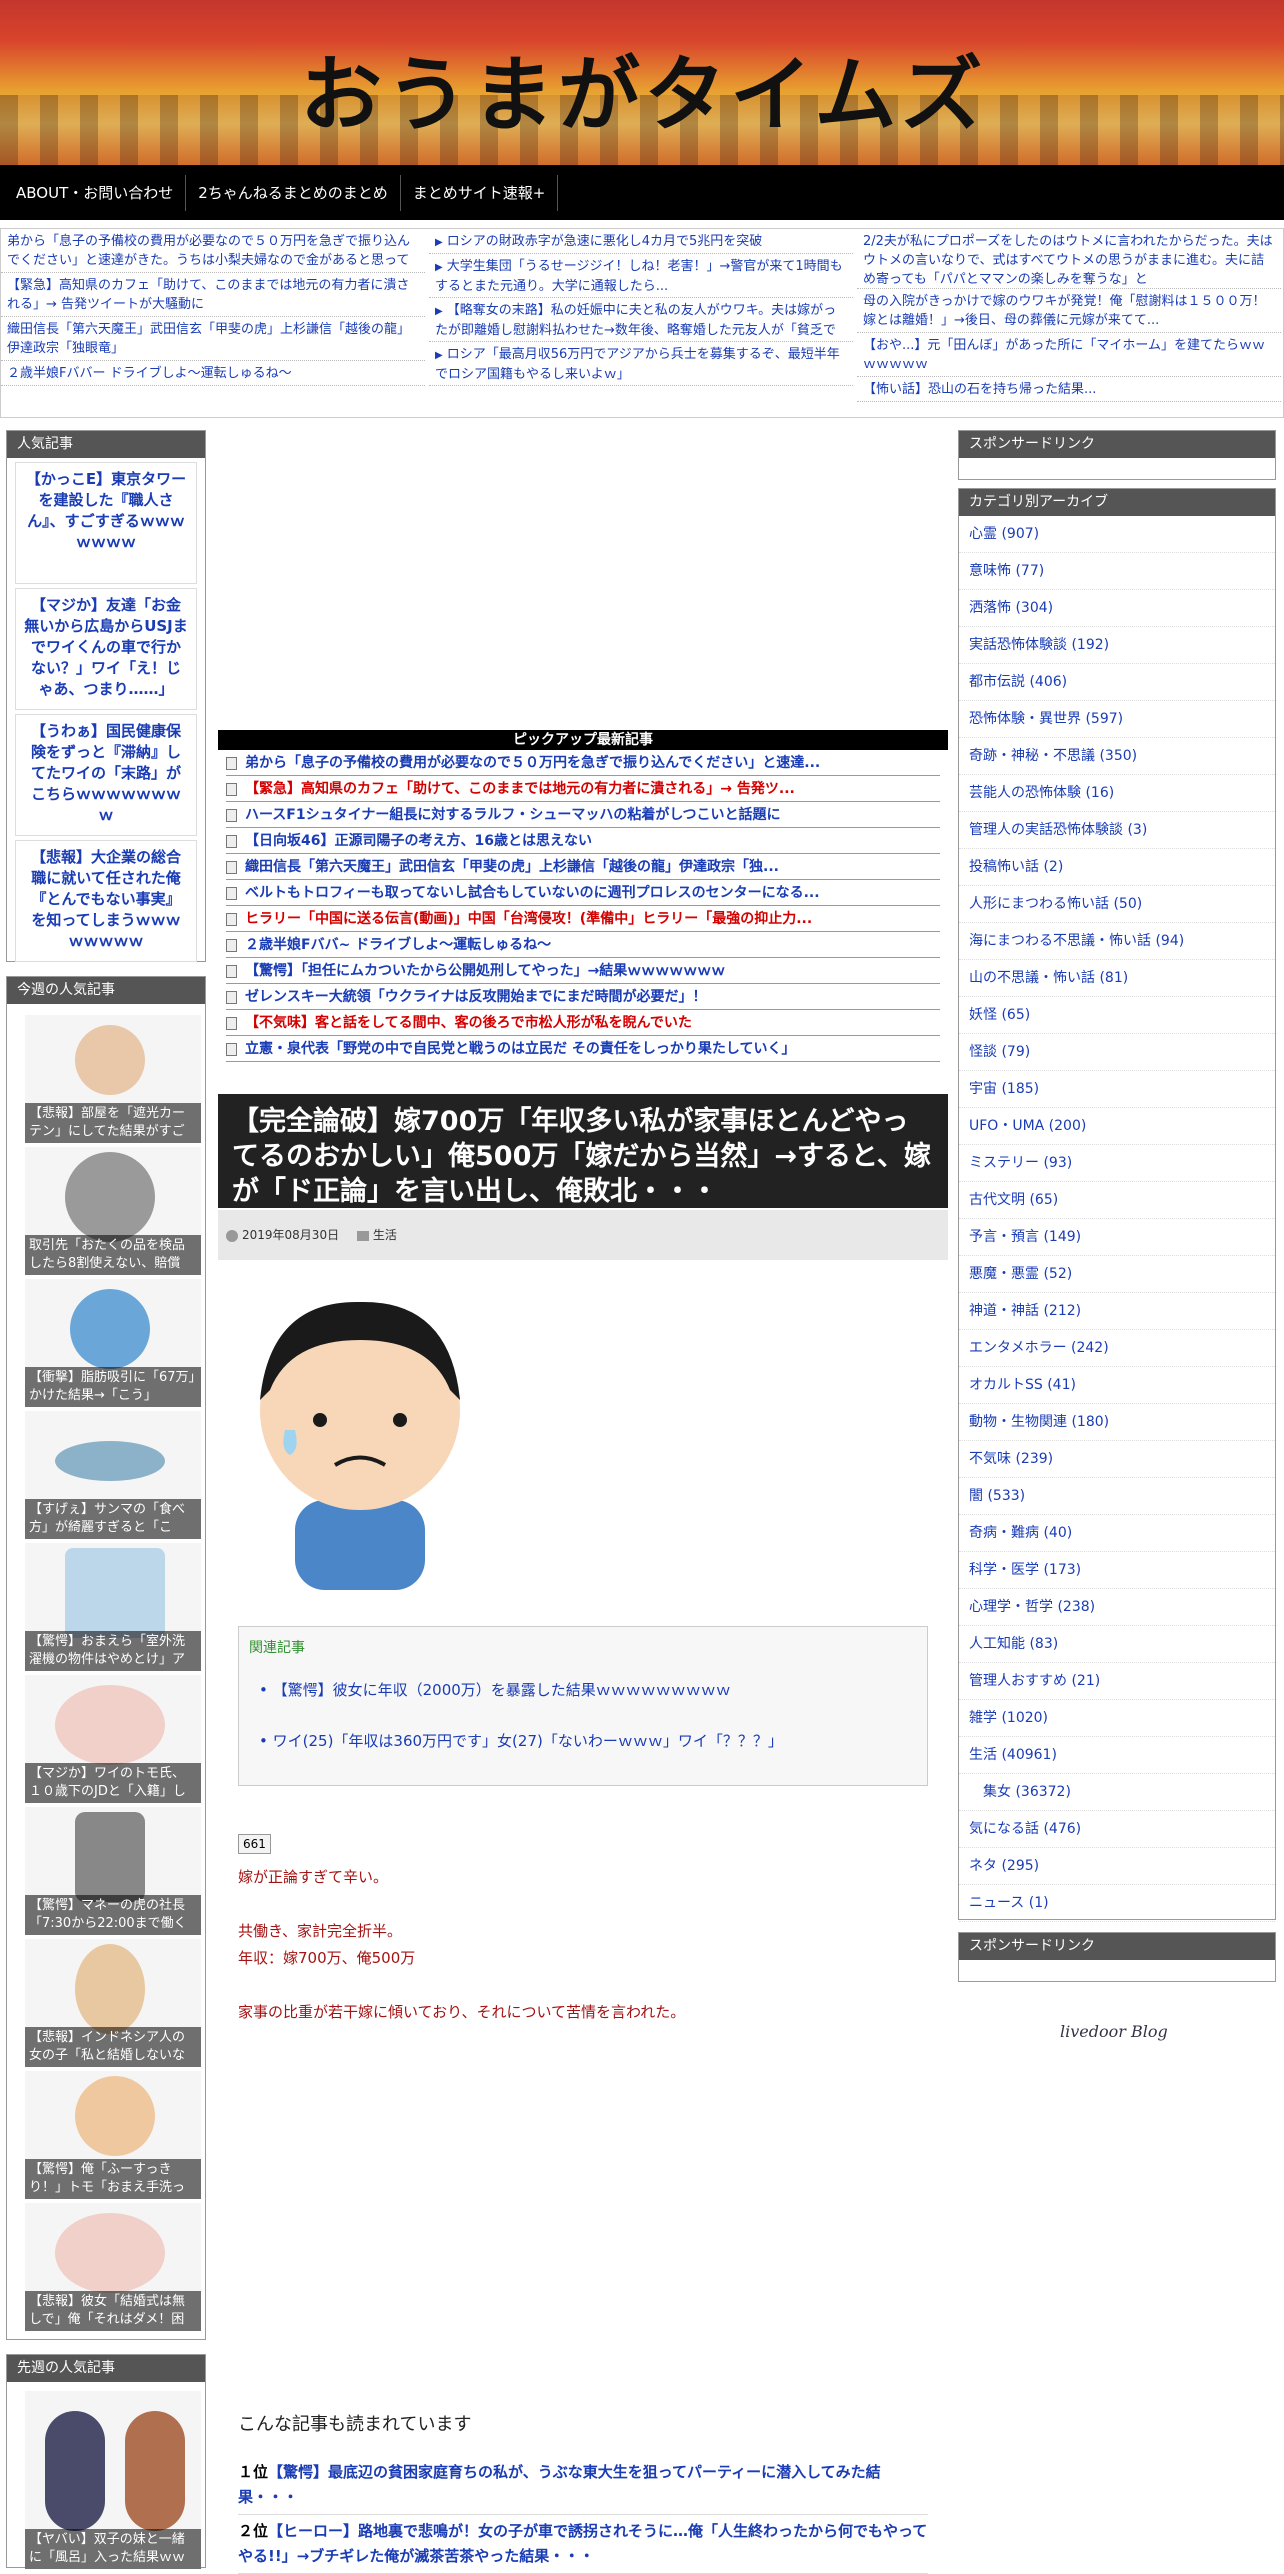 This screenshot has height=2574, width=1284. I want to click on ticker-item: 織田信長「第六天魔王」武田信玄「甲斐の虎」上杉謙信「越後の龍」伊達政宗「独眼竜」, so click(213, 339).